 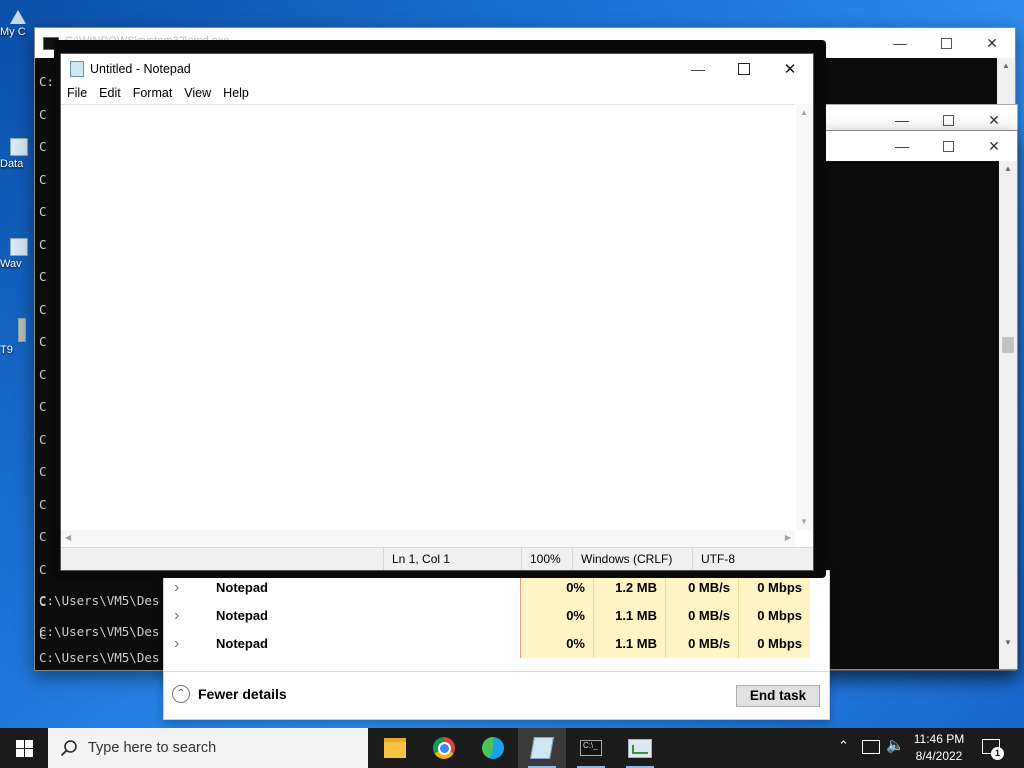 I want to click on clock: 11:46 PM 8/4/2022, so click(x=939, y=748).